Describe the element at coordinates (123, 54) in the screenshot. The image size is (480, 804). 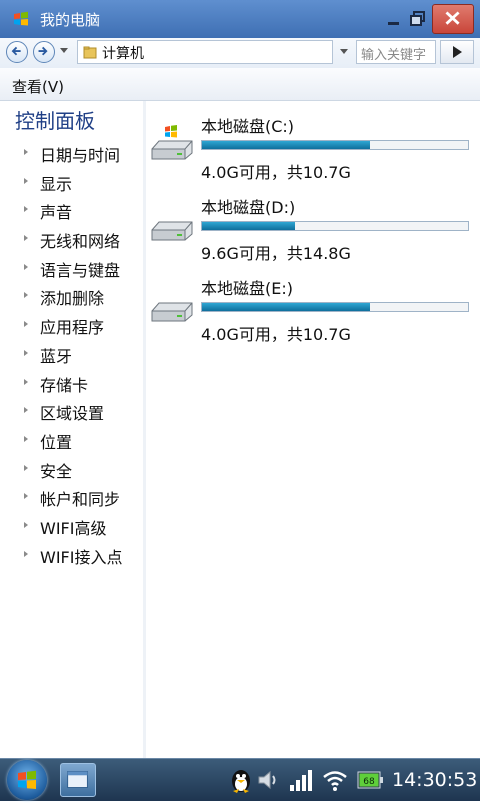
I see `address-path: 计算机` at that location.